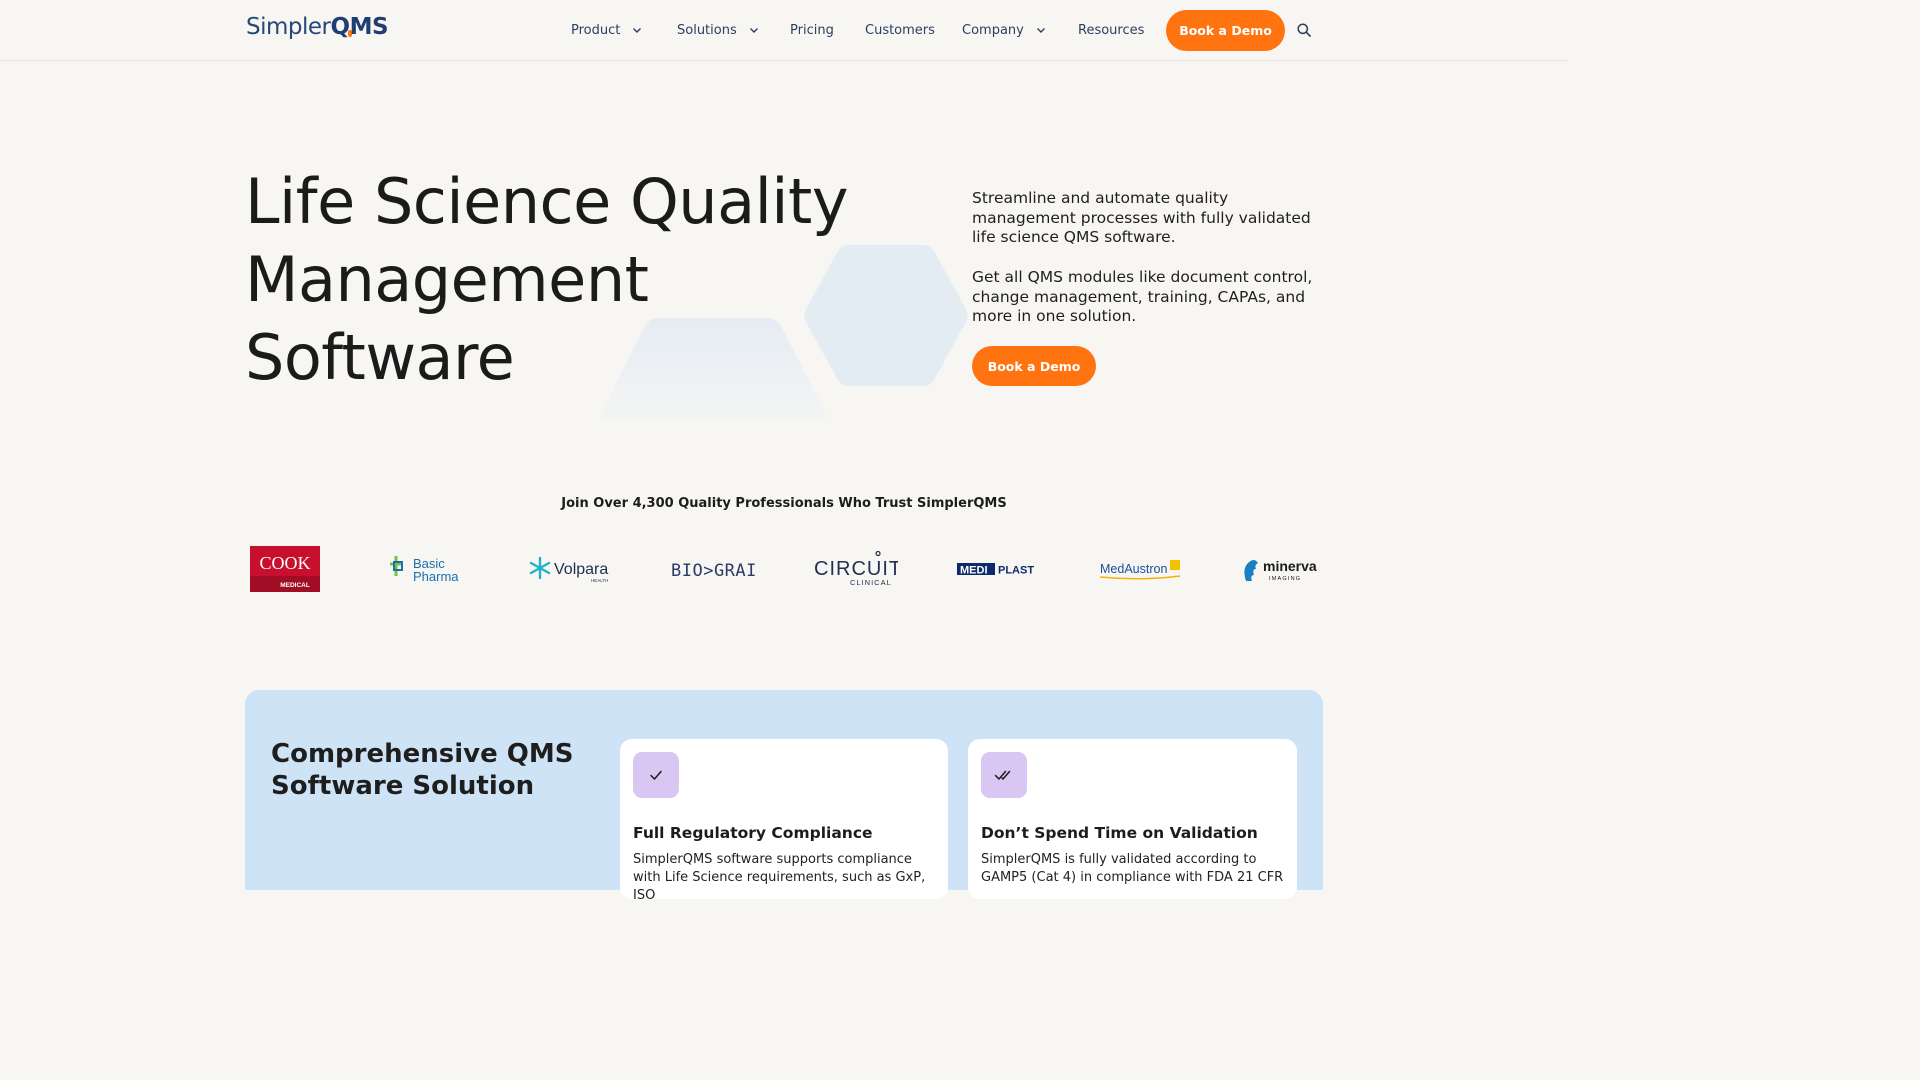  I want to click on logo-text-qms: QMS, so click(359, 27).